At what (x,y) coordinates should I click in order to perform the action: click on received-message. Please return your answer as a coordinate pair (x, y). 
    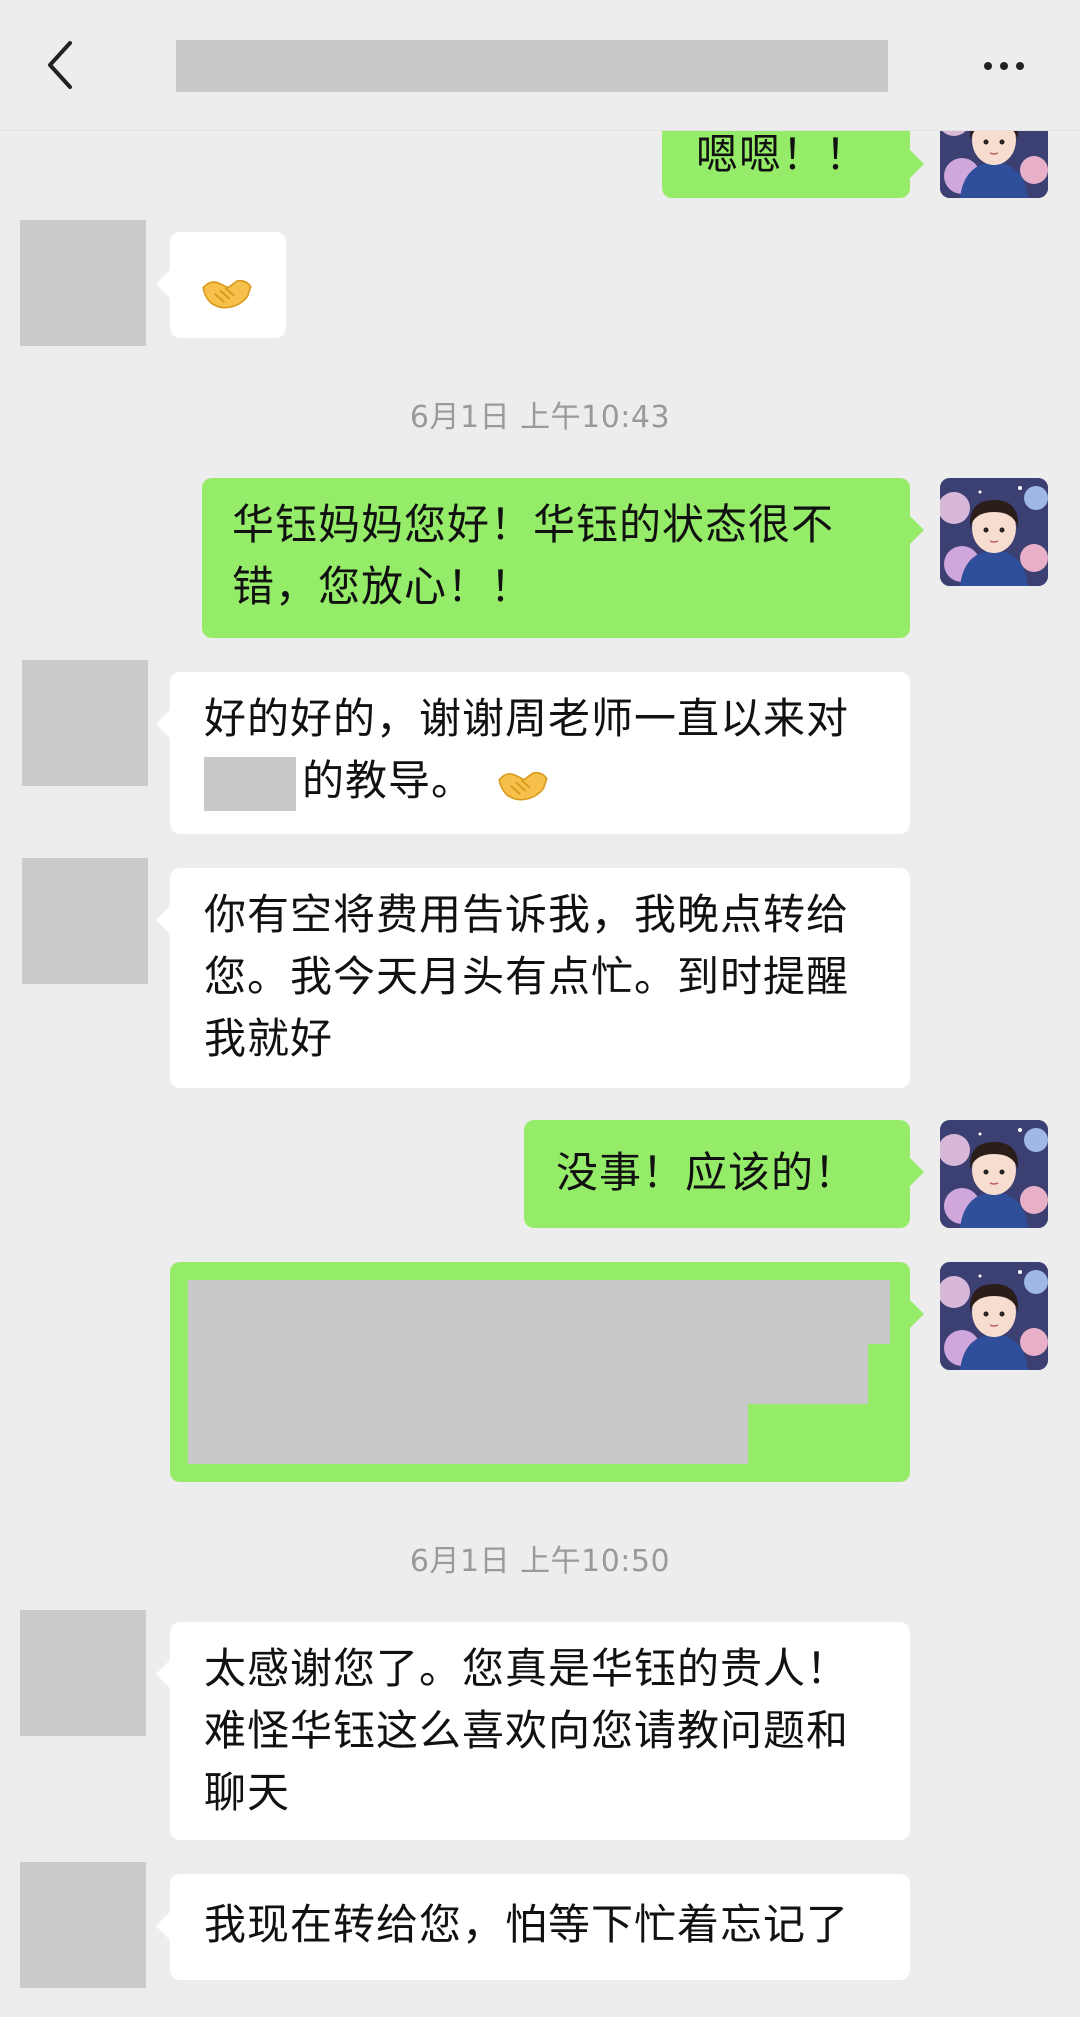
    Looking at the image, I should click on (221, 285).